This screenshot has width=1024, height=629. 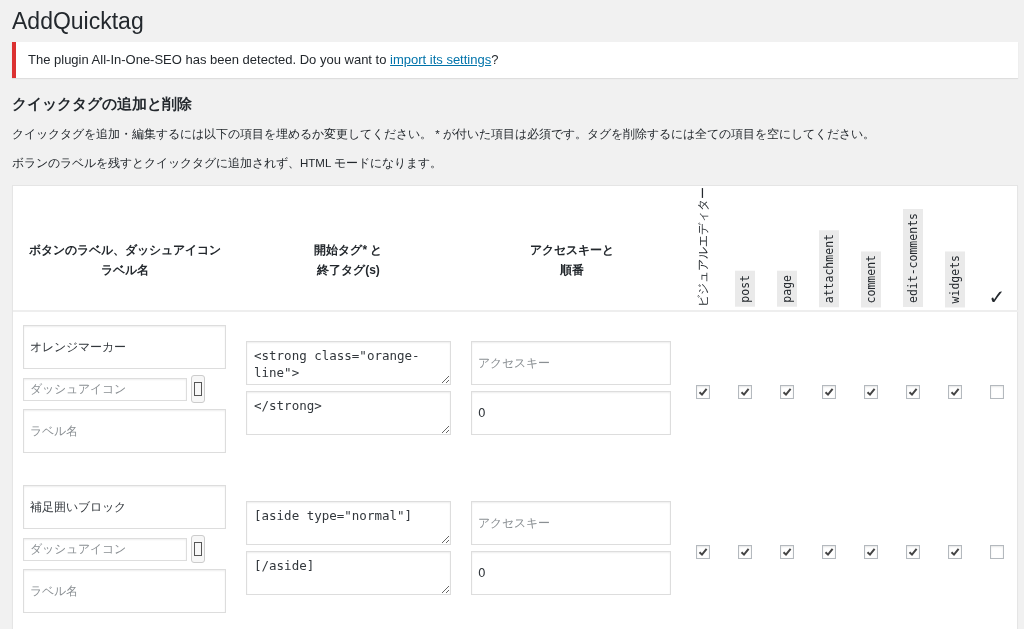 What do you see at coordinates (348, 260) in the screenshot?
I see `column-header: 開始タグ* と 終了タグ(s)` at bounding box center [348, 260].